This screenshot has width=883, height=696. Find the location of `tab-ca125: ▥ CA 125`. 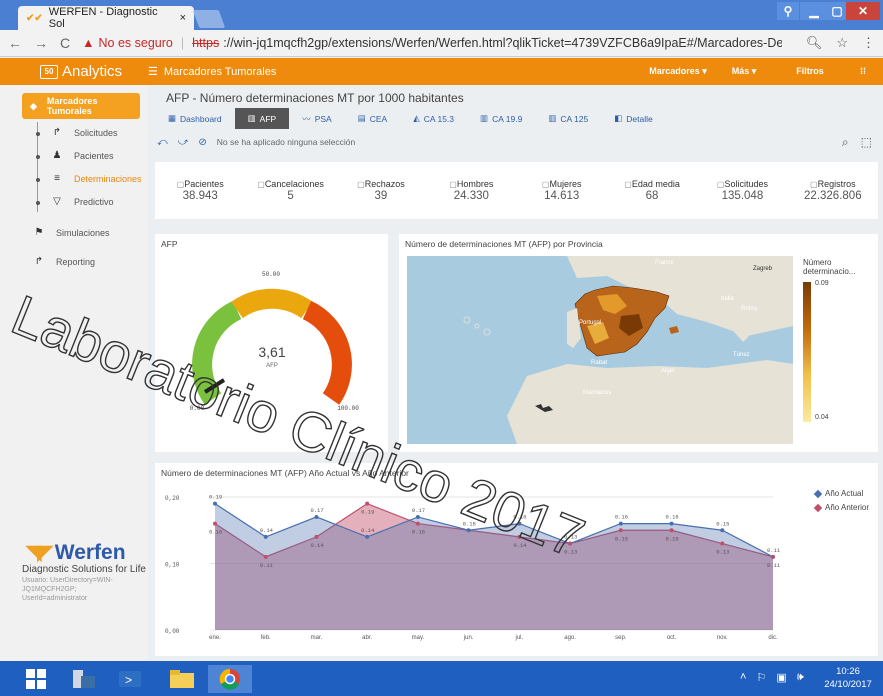

tab-ca125: ▥ CA 125 is located at coordinates (568, 118).